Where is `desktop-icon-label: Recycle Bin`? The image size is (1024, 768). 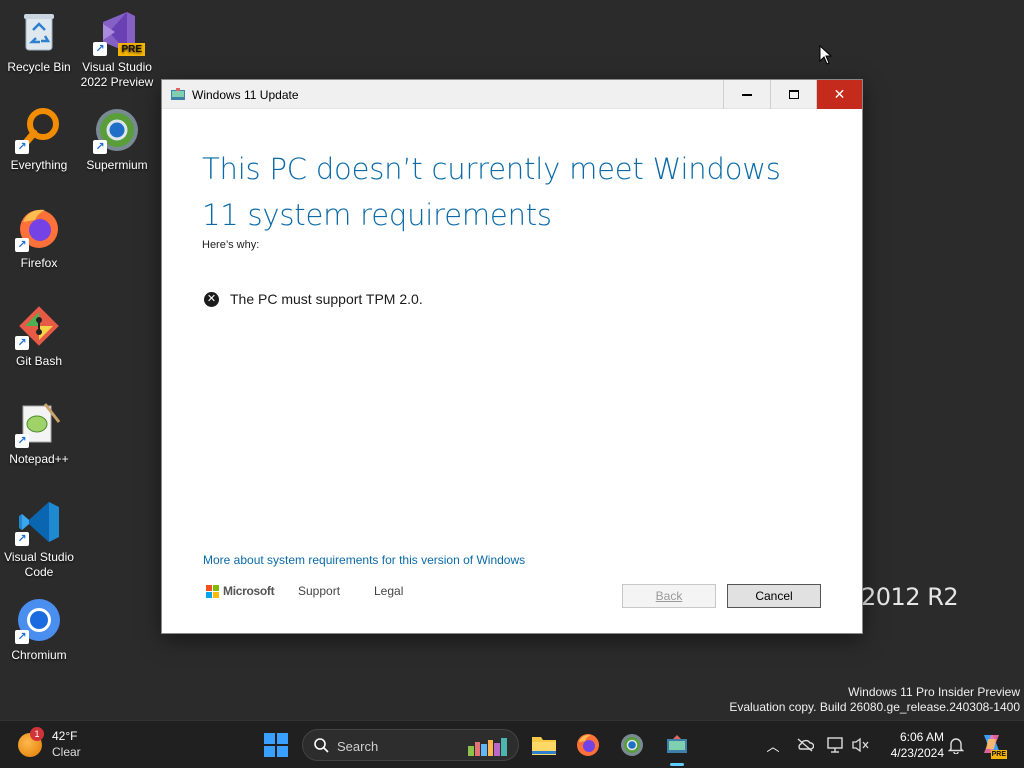
desktop-icon-label: Recycle Bin is located at coordinates (39, 67).